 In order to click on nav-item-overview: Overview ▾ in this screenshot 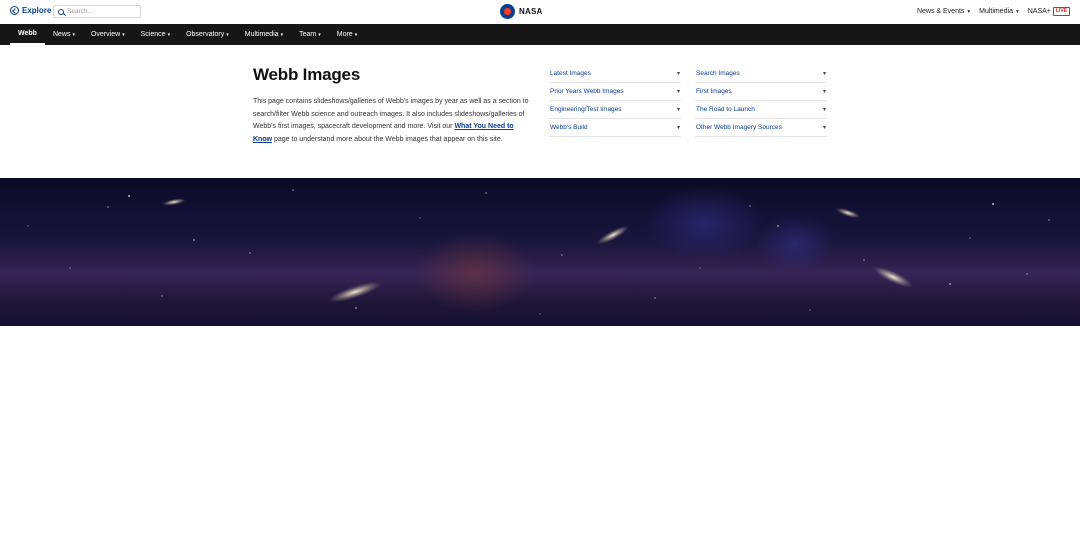, I will do `click(108, 34)`.